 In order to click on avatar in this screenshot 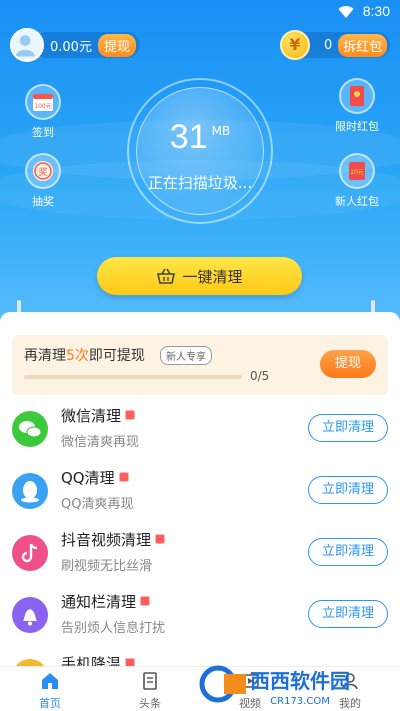, I will do `click(27, 45)`.